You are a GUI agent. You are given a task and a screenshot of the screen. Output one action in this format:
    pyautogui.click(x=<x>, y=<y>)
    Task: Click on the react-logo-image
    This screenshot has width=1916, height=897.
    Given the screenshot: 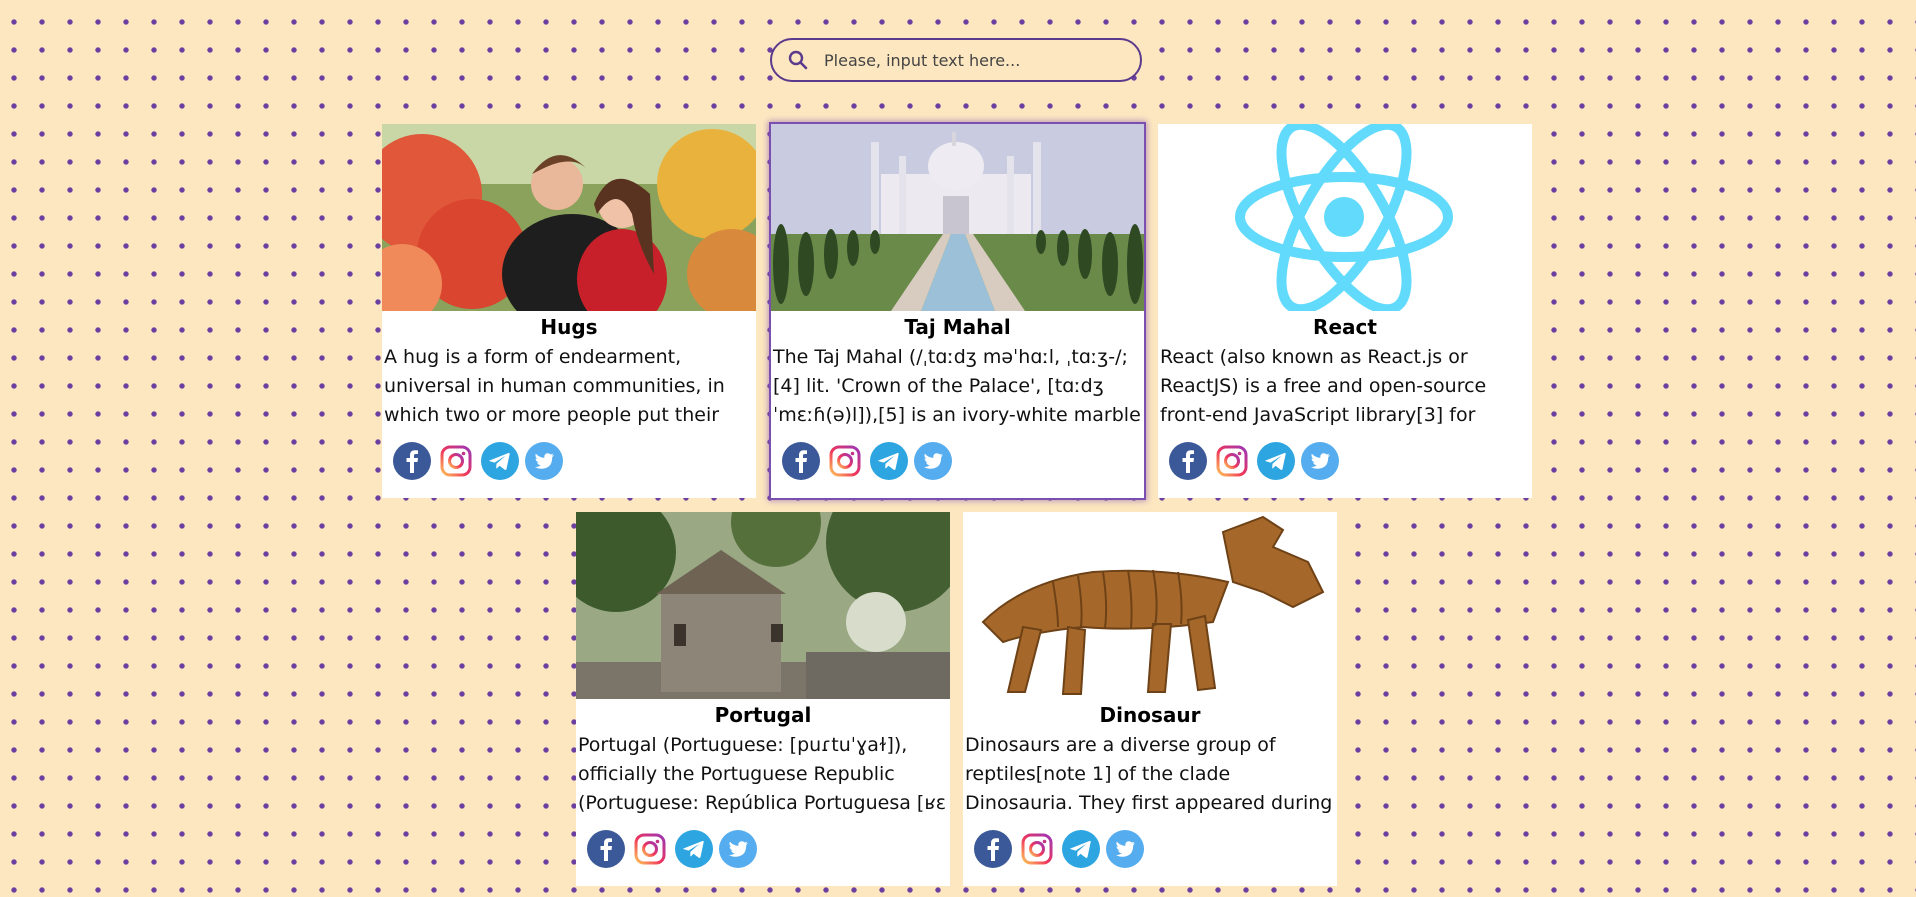 What is the action you would take?
    pyautogui.click(x=1345, y=217)
    